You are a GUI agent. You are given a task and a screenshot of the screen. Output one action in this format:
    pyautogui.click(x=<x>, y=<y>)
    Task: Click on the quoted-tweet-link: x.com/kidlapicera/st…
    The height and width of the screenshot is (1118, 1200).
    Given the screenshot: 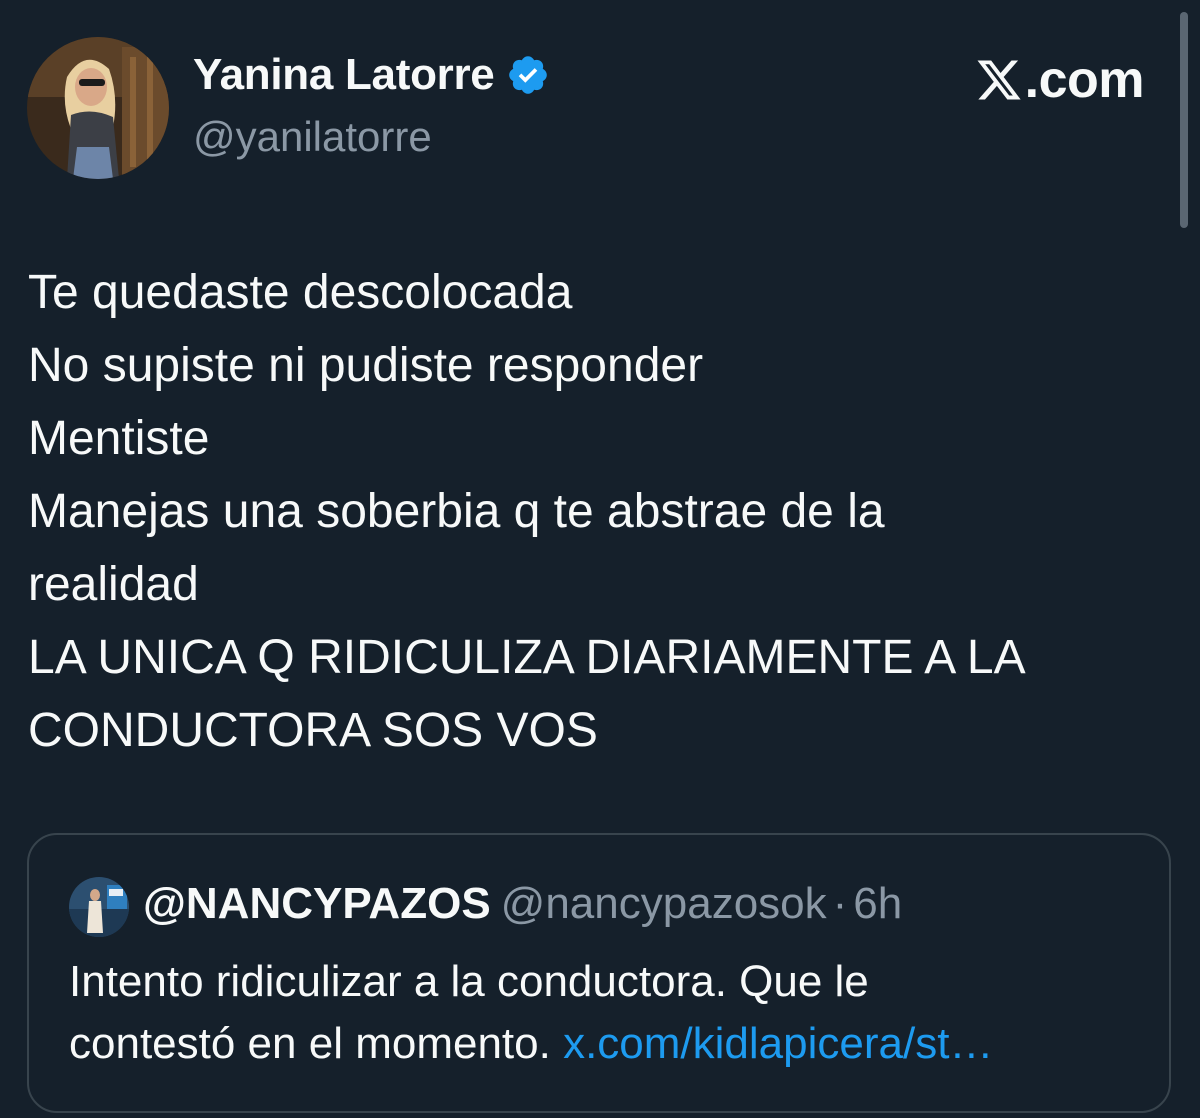 What is the action you would take?
    pyautogui.click(x=778, y=1043)
    